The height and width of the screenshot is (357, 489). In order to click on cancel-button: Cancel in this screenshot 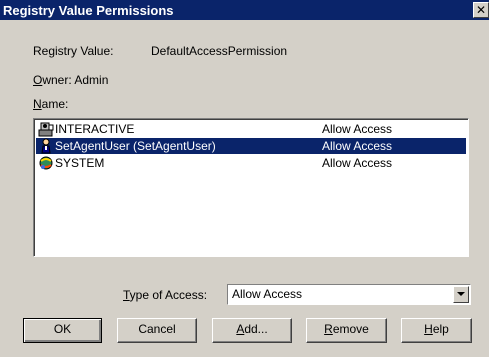, I will do `click(157, 330)`.